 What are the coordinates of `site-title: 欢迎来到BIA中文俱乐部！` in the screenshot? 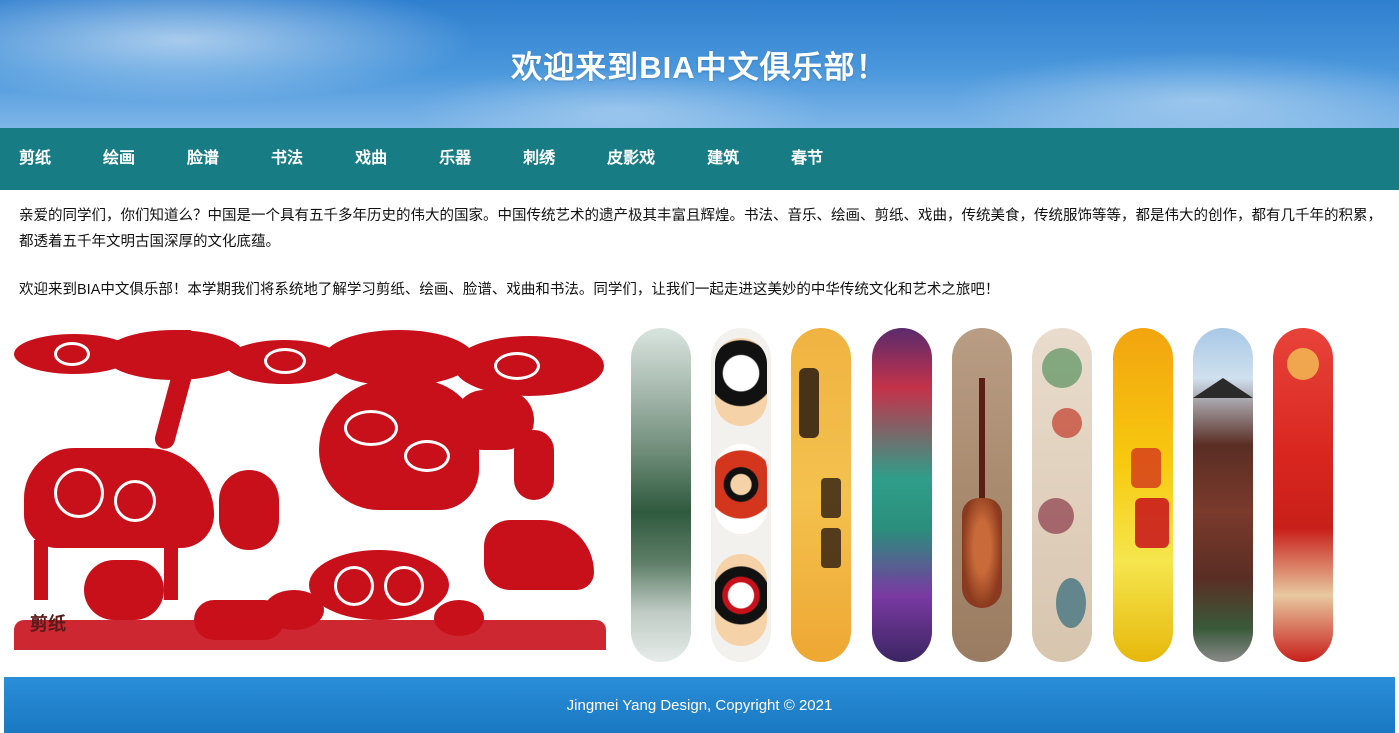 It's located at (699, 67).